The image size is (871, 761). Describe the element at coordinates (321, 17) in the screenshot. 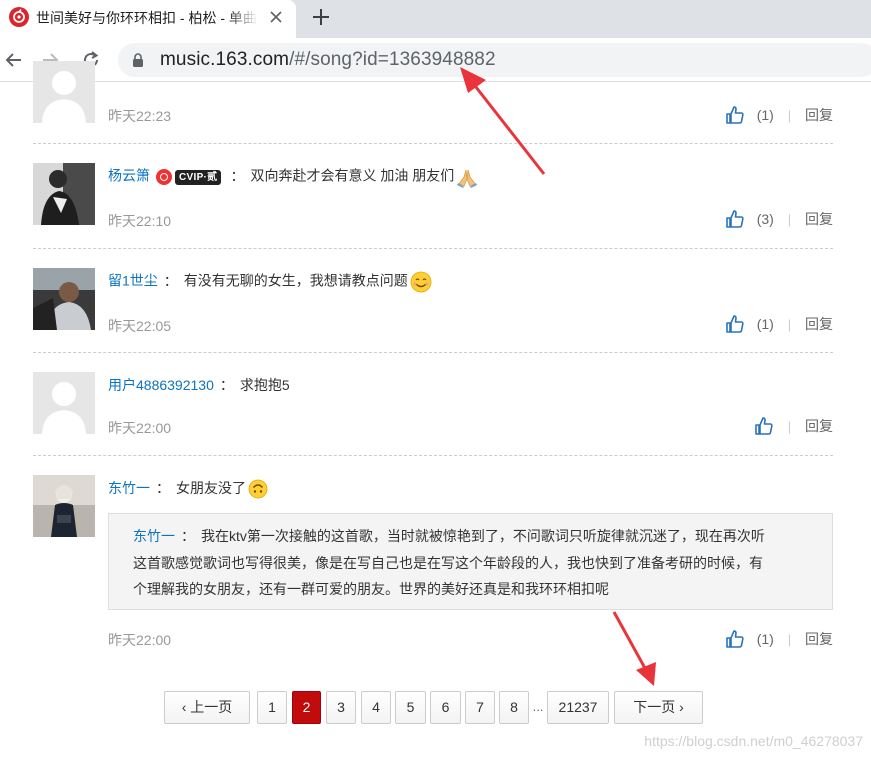

I see `new-tab-icon` at that location.